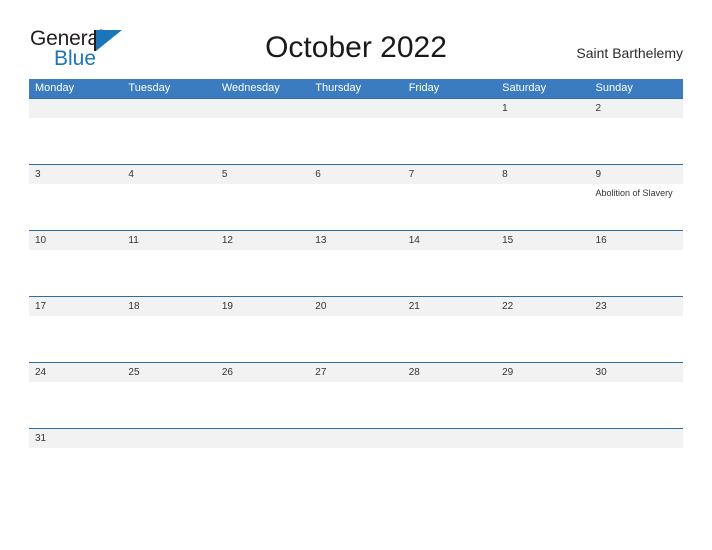 The height and width of the screenshot is (550, 712). Describe the element at coordinates (636, 263) in the screenshot. I see `calendar-day-cell: 16` at that location.